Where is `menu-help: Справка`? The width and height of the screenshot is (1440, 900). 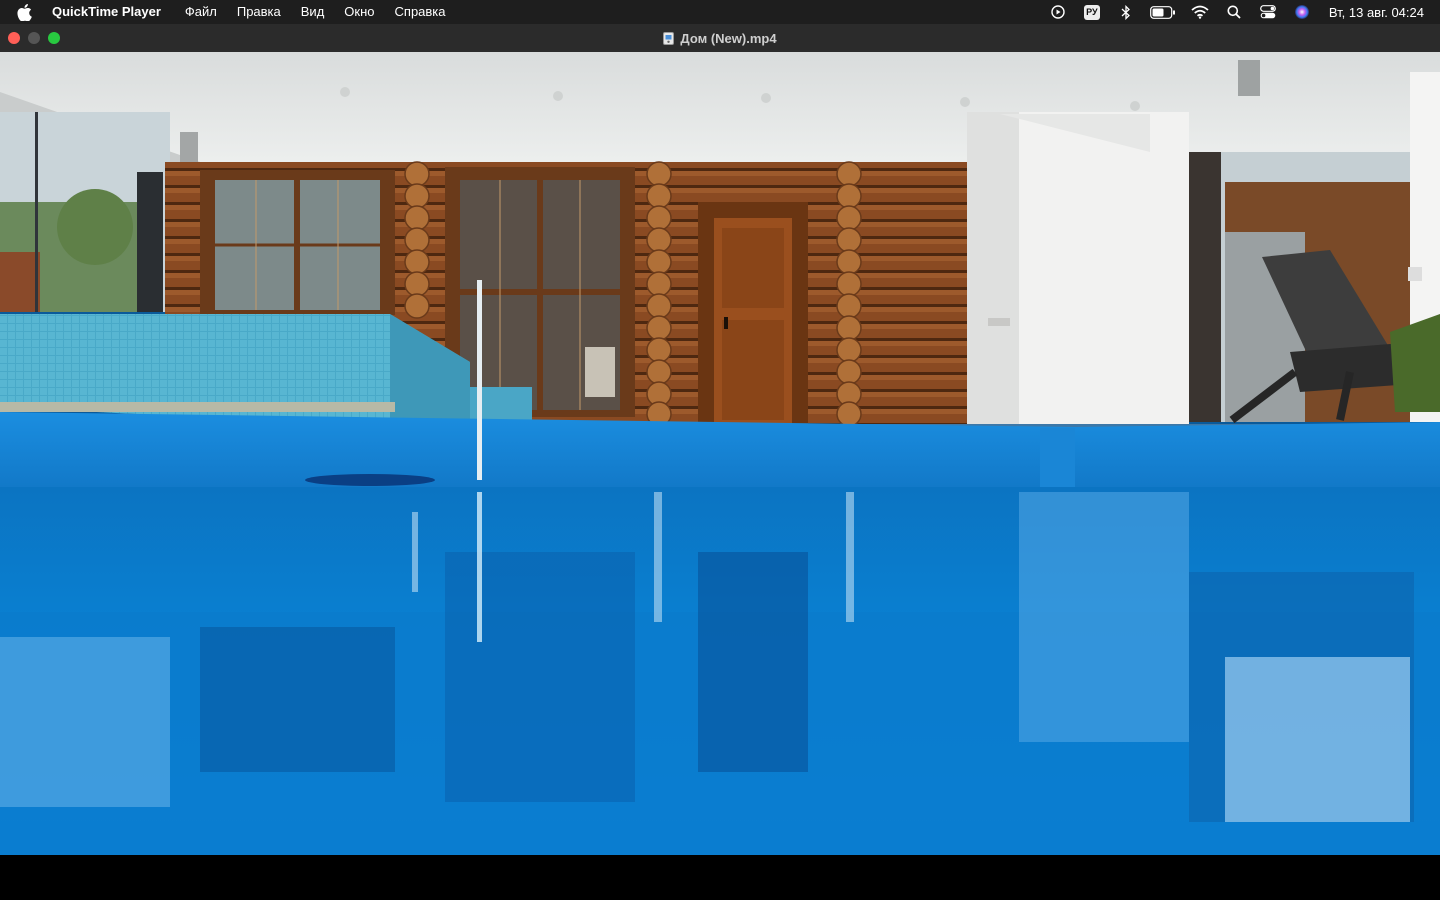 menu-help: Справка is located at coordinates (420, 12).